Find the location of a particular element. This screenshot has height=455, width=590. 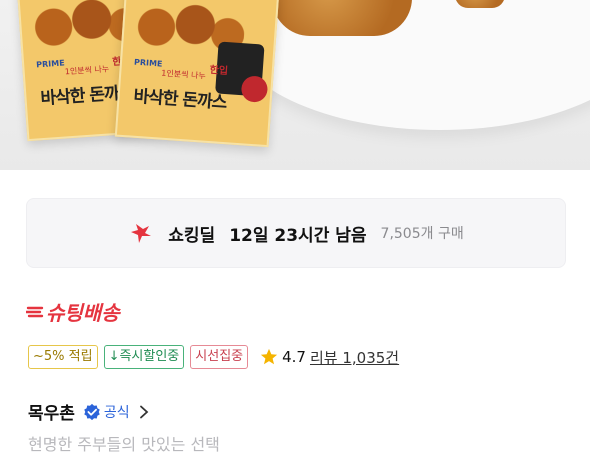

shooting-delivery-logo: 슈팅배송 is located at coordinates (73, 311).